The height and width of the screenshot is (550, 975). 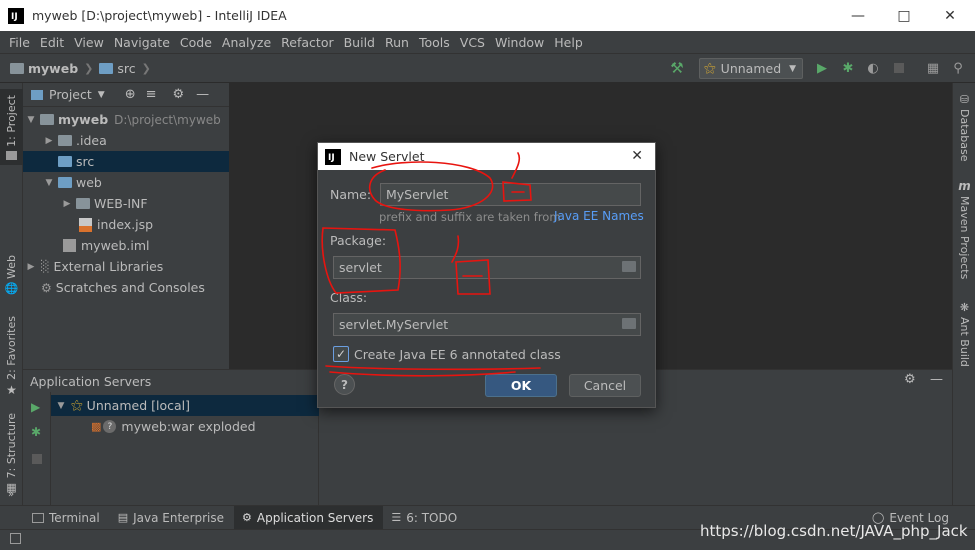 What do you see at coordinates (126, 161) in the screenshot?
I see `tree-item-src: src` at bounding box center [126, 161].